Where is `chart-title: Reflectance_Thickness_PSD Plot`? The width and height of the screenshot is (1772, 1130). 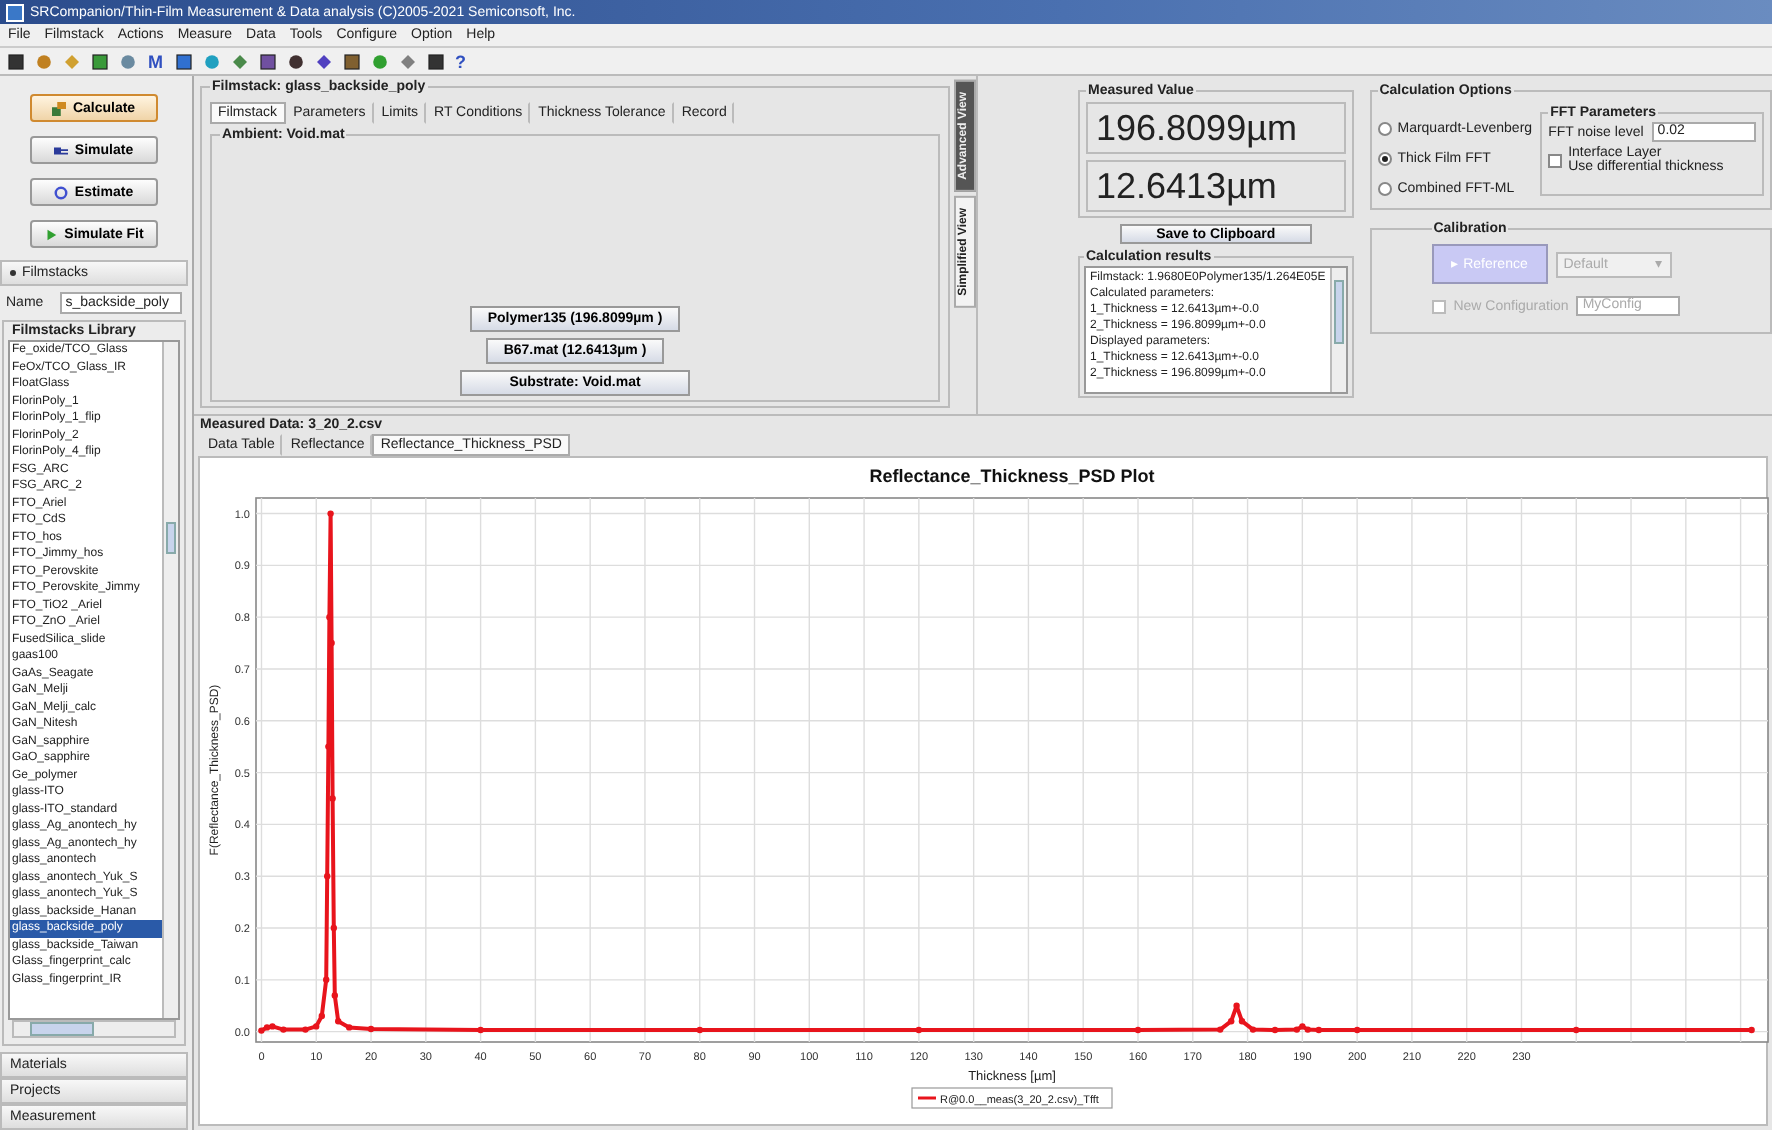 chart-title: Reflectance_Thickness_PSD Plot is located at coordinates (1012, 476).